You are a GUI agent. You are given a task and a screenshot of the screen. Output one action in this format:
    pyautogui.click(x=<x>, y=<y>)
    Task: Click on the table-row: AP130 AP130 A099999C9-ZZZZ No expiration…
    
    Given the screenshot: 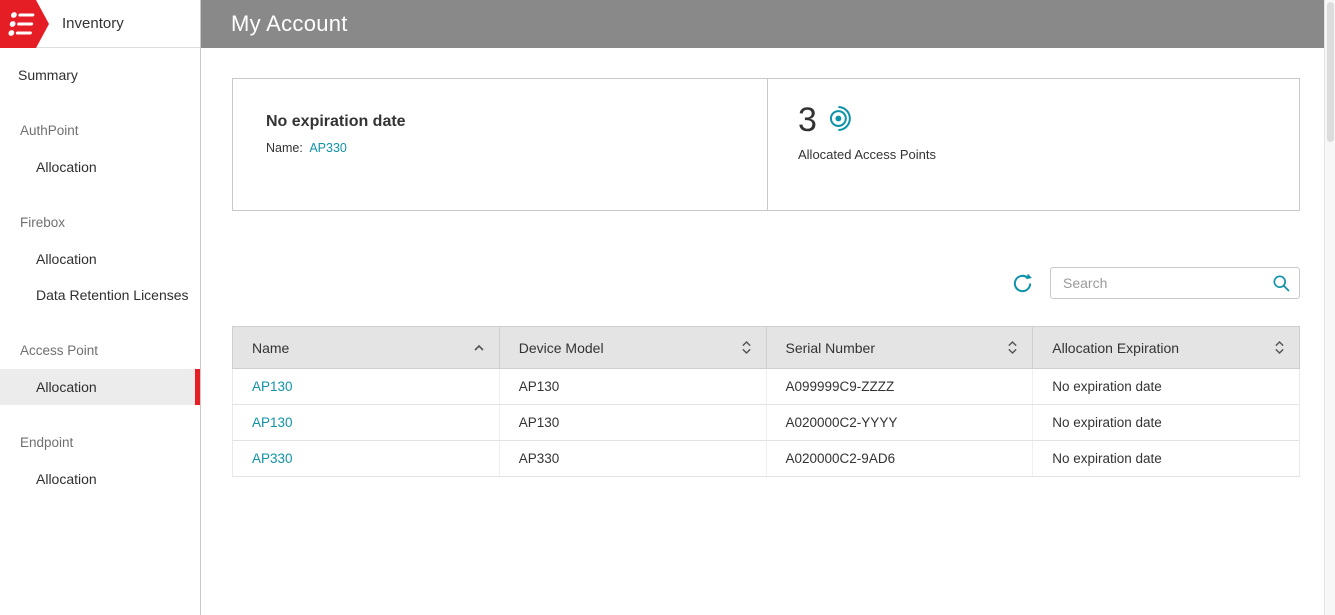 What is the action you would take?
    pyautogui.click(x=766, y=387)
    